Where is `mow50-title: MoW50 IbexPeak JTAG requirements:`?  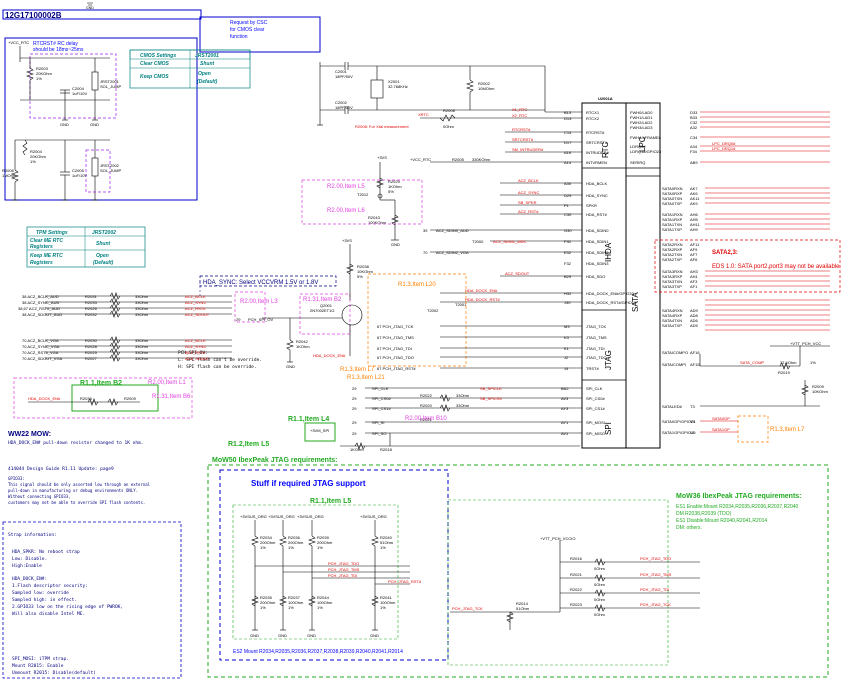
mow50-title: MoW50 IbexPeak JTAG requirements: is located at coordinates (275, 460).